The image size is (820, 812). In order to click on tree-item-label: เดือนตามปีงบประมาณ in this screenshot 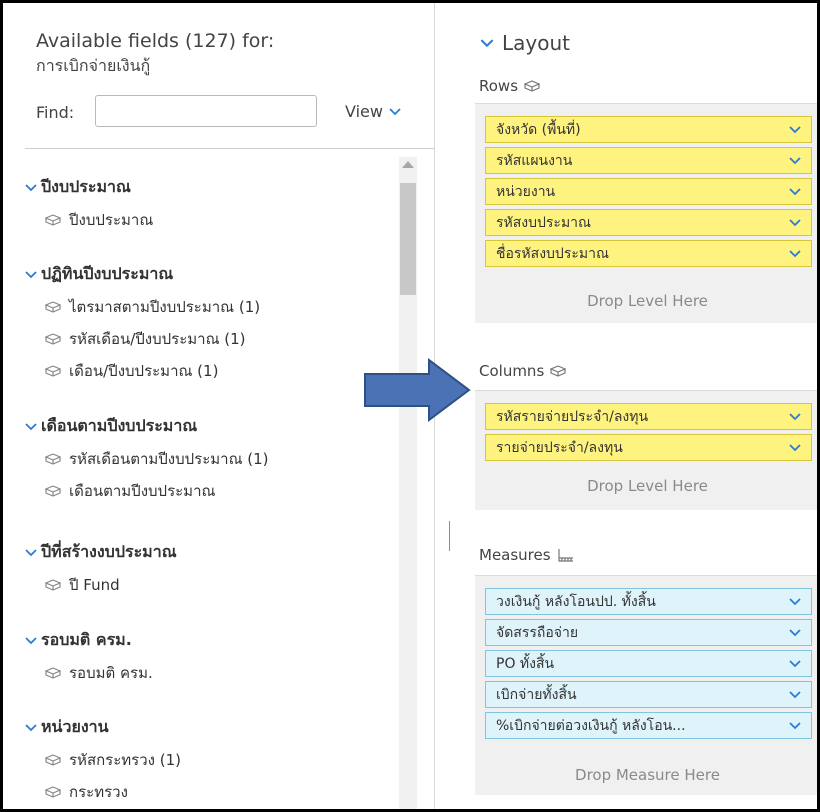, I will do `click(142, 491)`.